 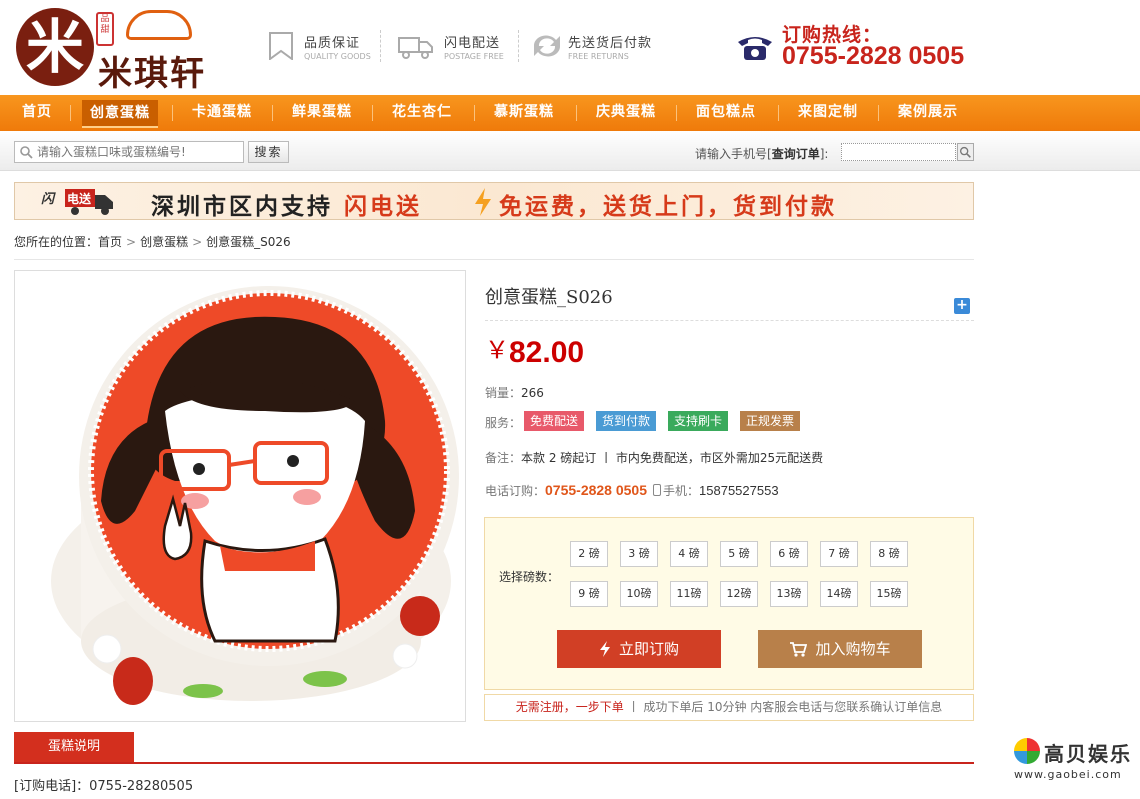 What do you see at coordinates (332, 43) in the screenshot?
I see `feature-title: 品质保证` at bounding box center [332, 43].